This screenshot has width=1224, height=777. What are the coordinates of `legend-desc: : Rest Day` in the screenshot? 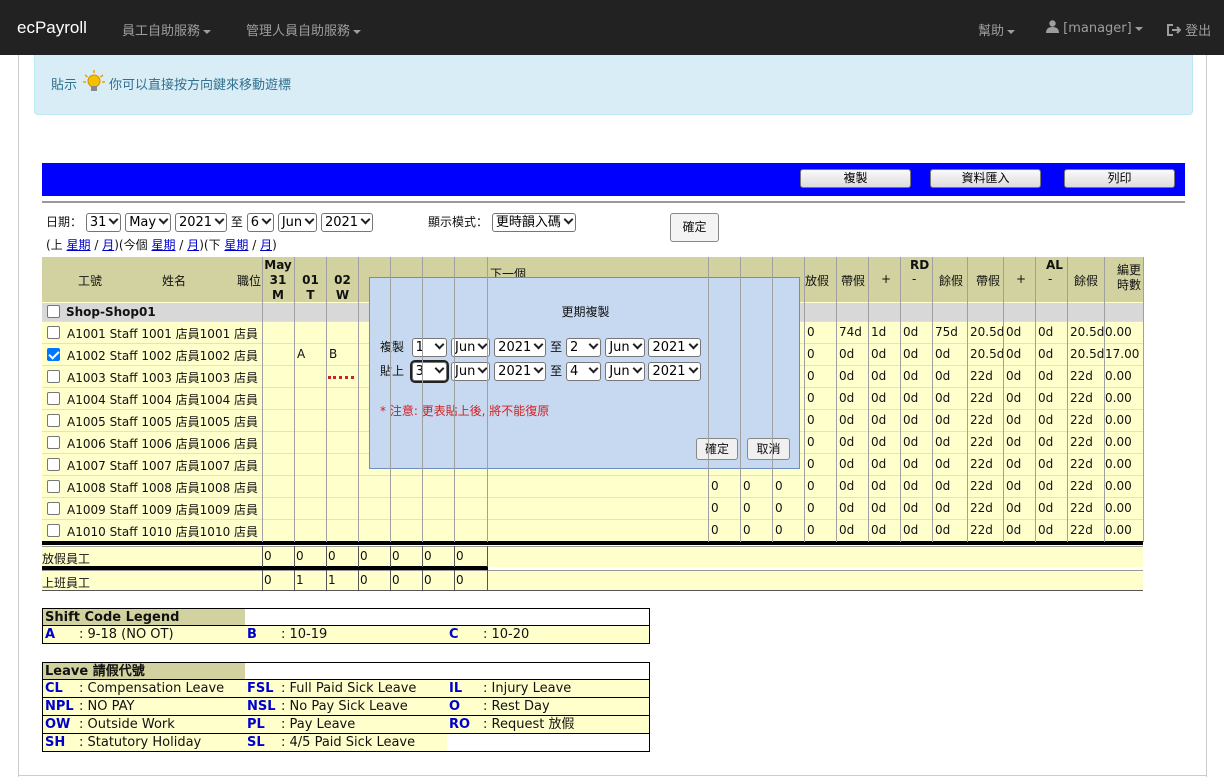 It's located at (516, 706).